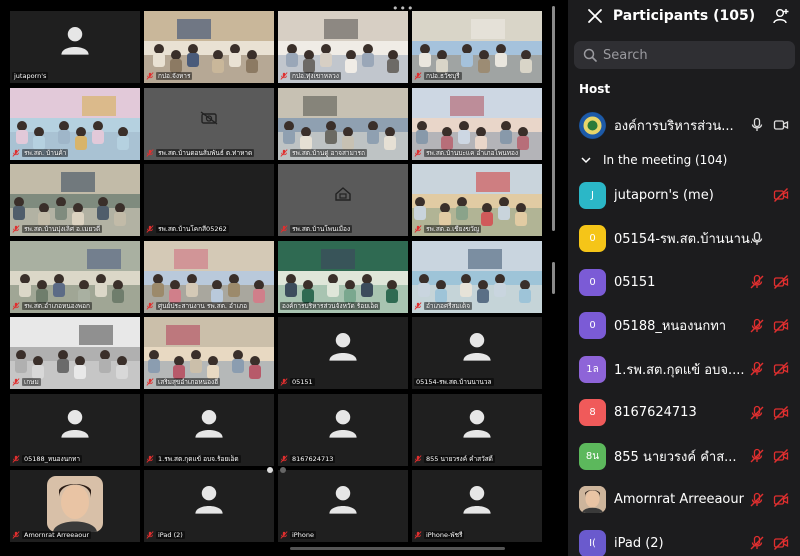  What do you see at coordinates (453, 229) in the screenshot?
I see `participant-name: รพ.สต.อ.เชียงขวัญ` at bounding box center [453, 229].